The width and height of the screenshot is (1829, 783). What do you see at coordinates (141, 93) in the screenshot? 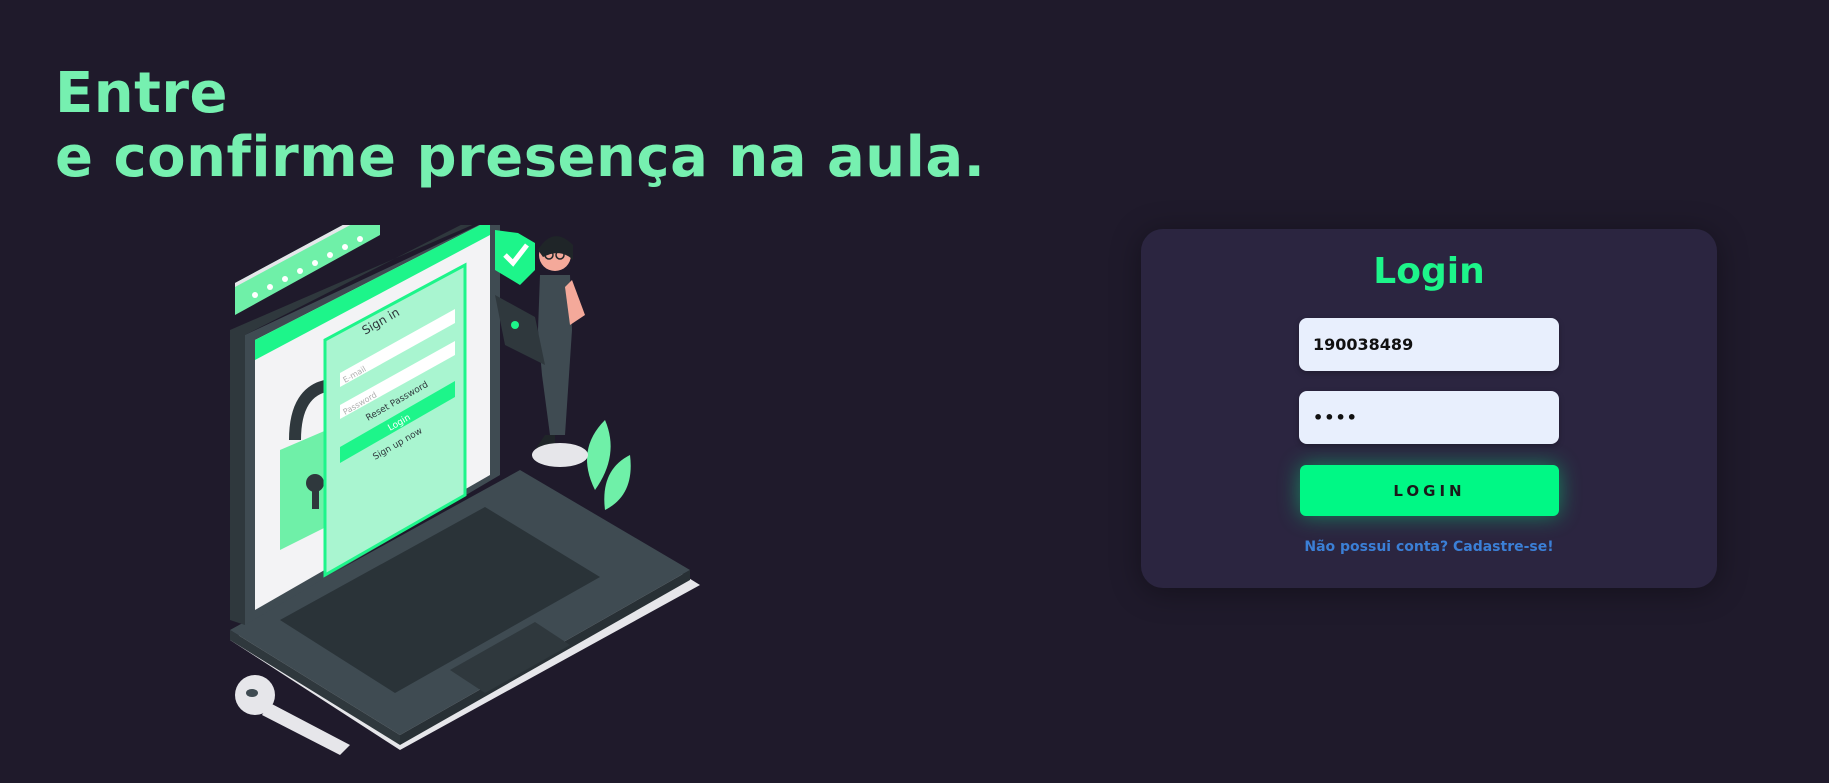
I see `headline-line-1: Entre` at bounding box center [141, 93].